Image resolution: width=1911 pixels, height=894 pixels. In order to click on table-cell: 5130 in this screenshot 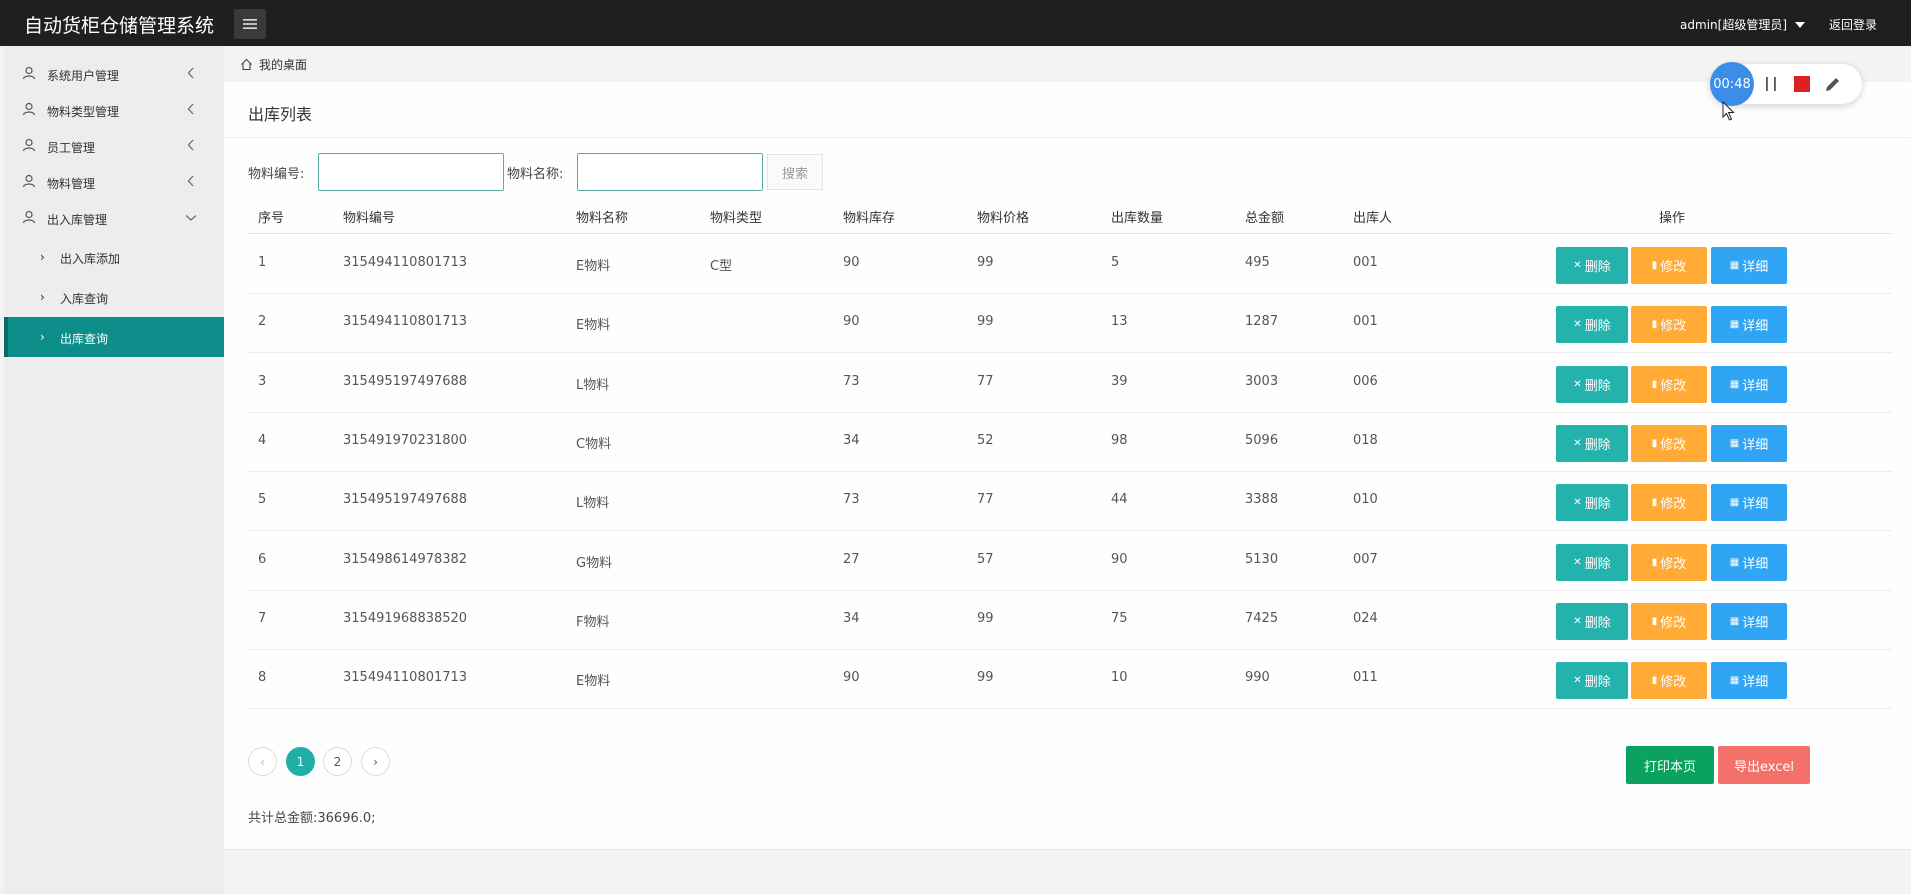, I will do `click(1262, 559)`.